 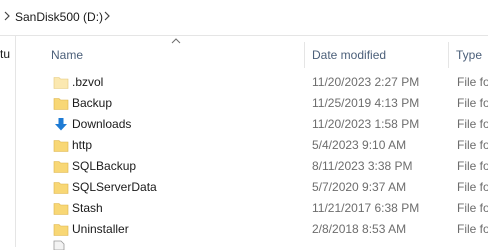 What do you see at coordinates (59, 17) in the screenshot?
I see `breadcrumb-drive: SanDisk500 (D:)` at bounding box center [59, 17].